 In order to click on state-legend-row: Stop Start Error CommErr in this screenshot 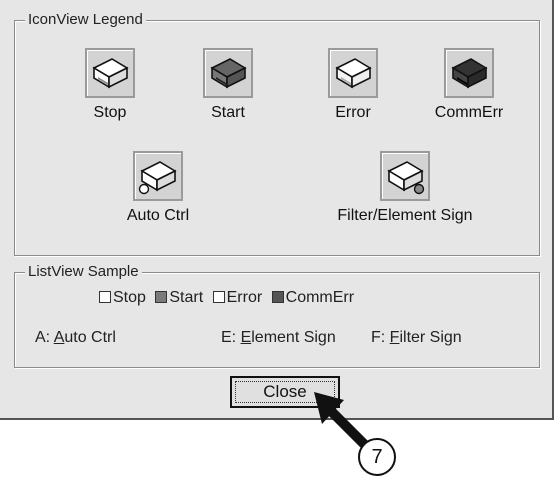, I will do `click(226, 298)`.